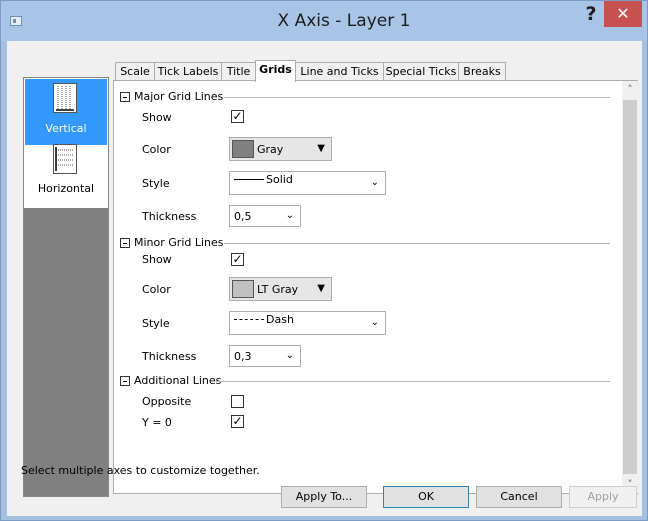 The image size is (648, 521). Describe the element at coordinates (265, 216) in the screenshot. I see `major-thickness-select: 0,5 ⌄` at that location.